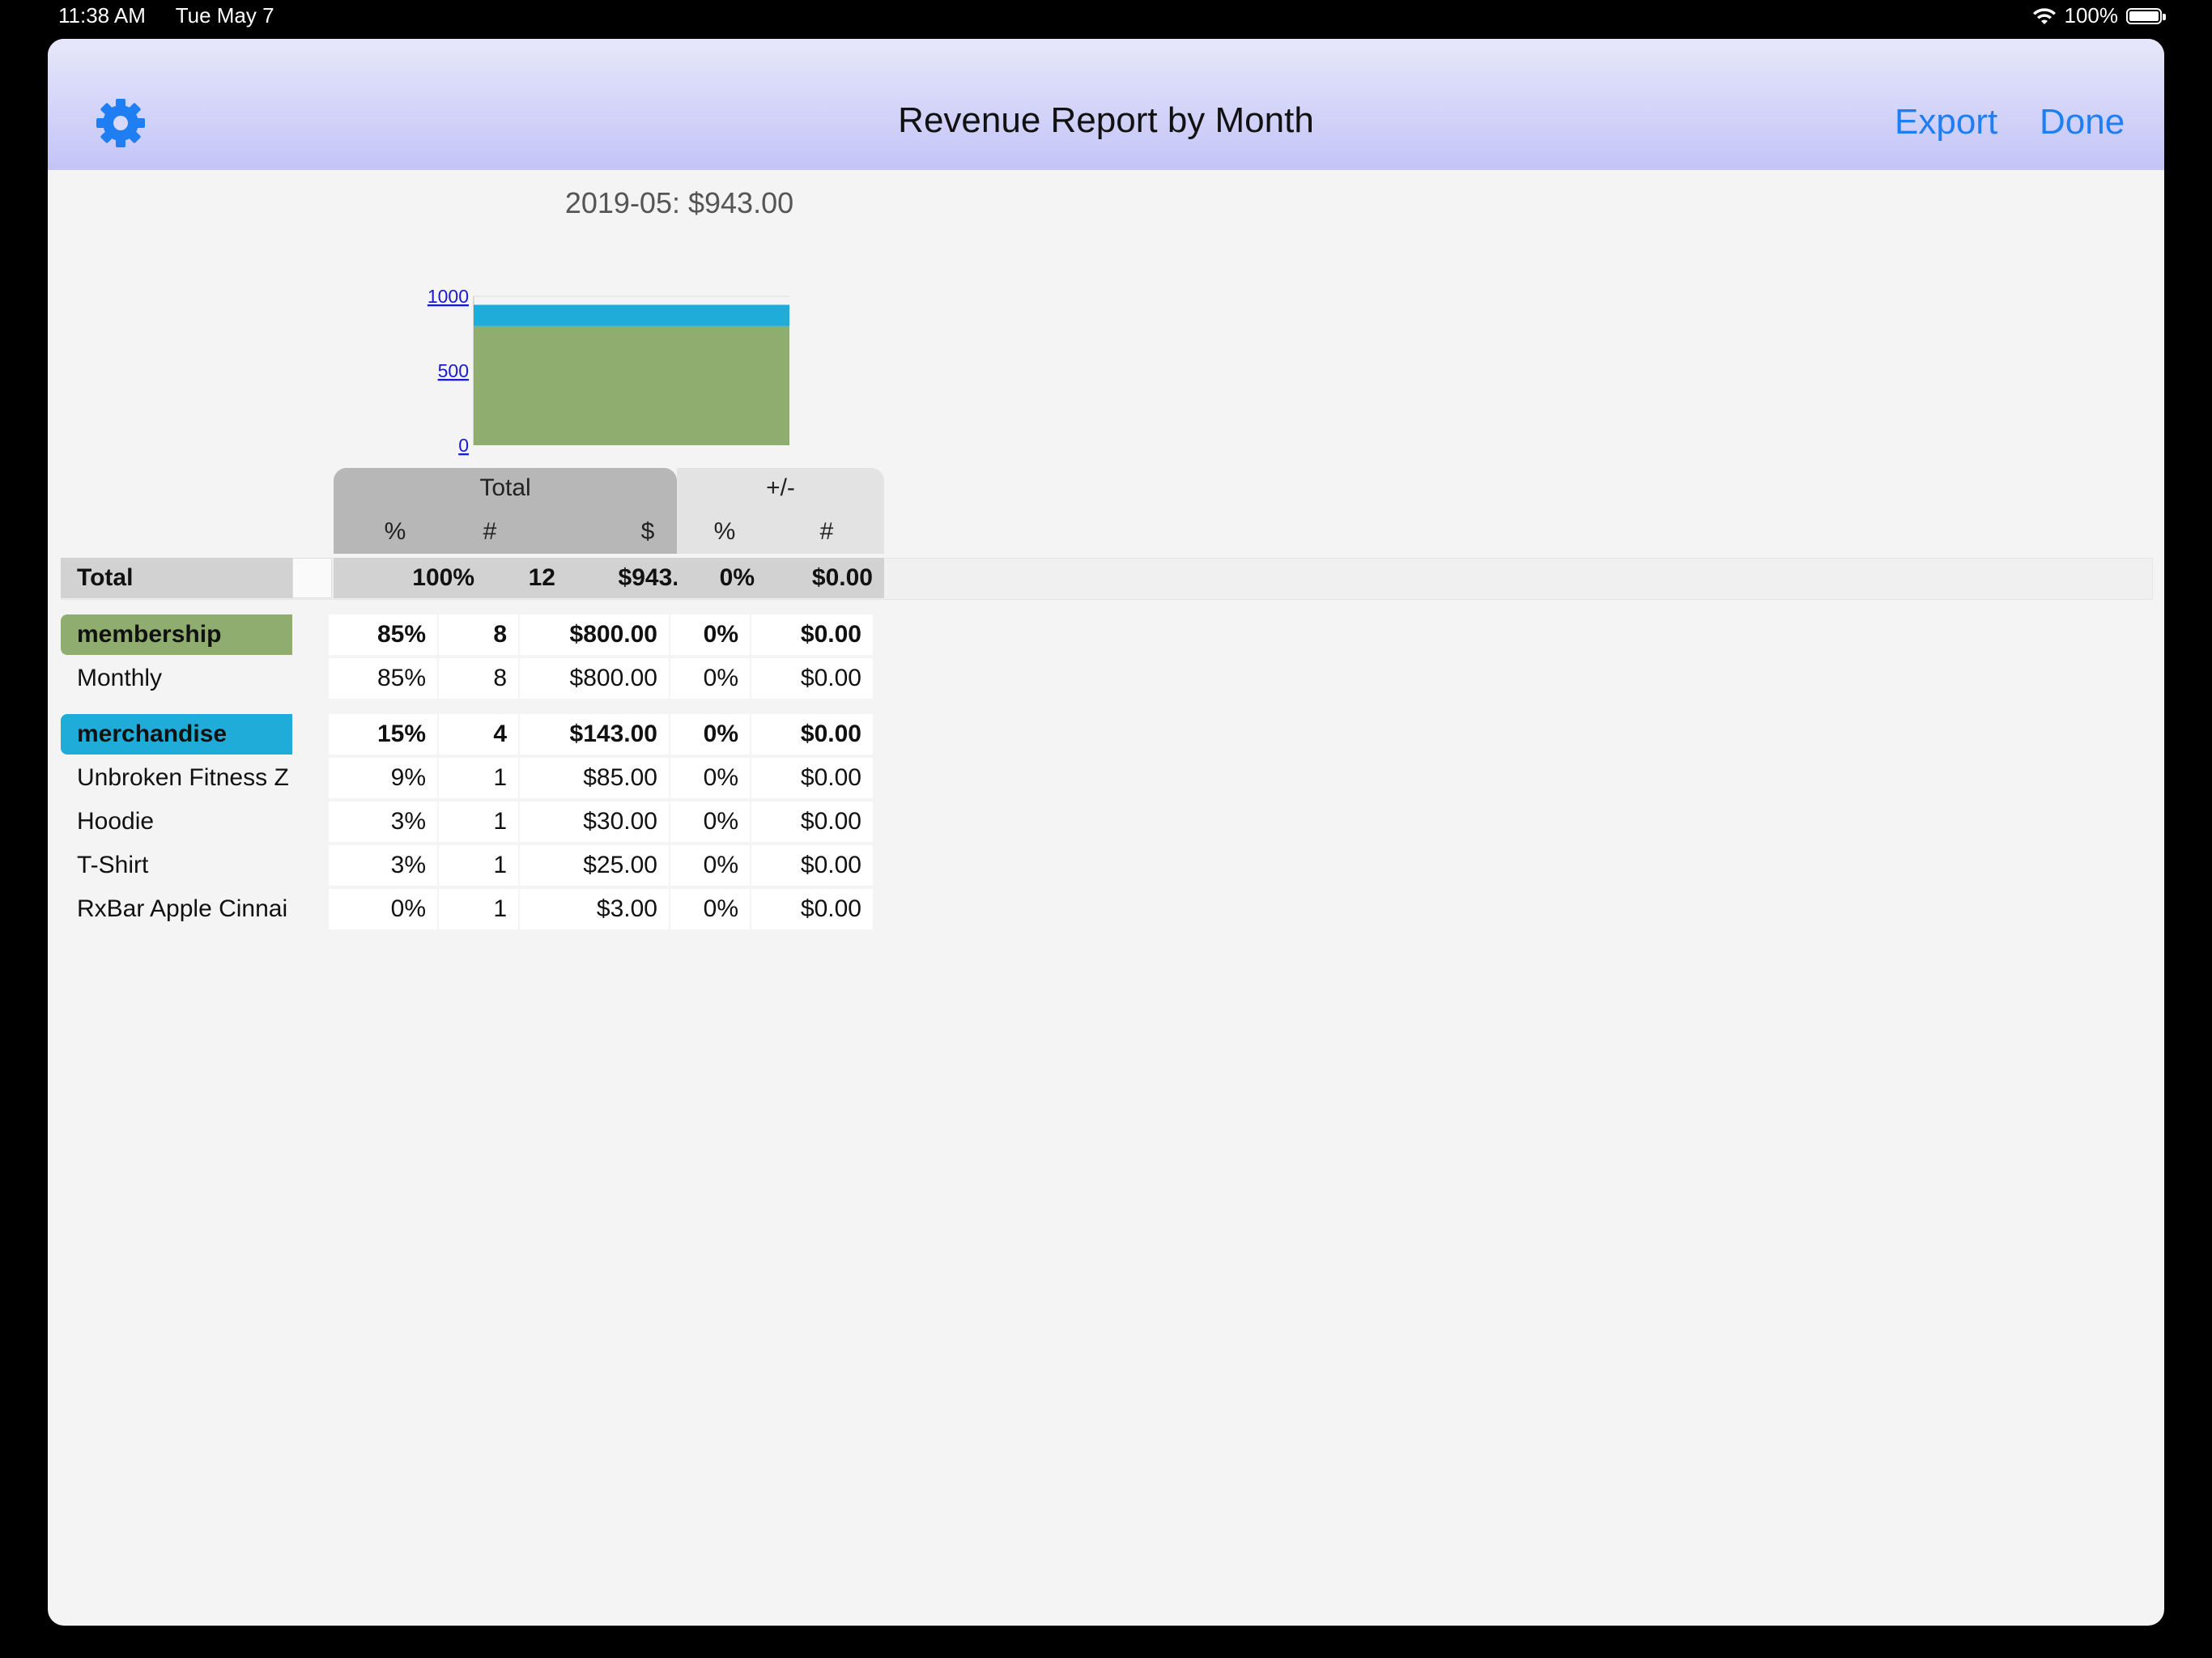 The height and width of the screenshot is (1658, 2212). Describe the element at coordinates (594, 678) in the screenshot. I see `membership-item-amount: $800.00` at that location.